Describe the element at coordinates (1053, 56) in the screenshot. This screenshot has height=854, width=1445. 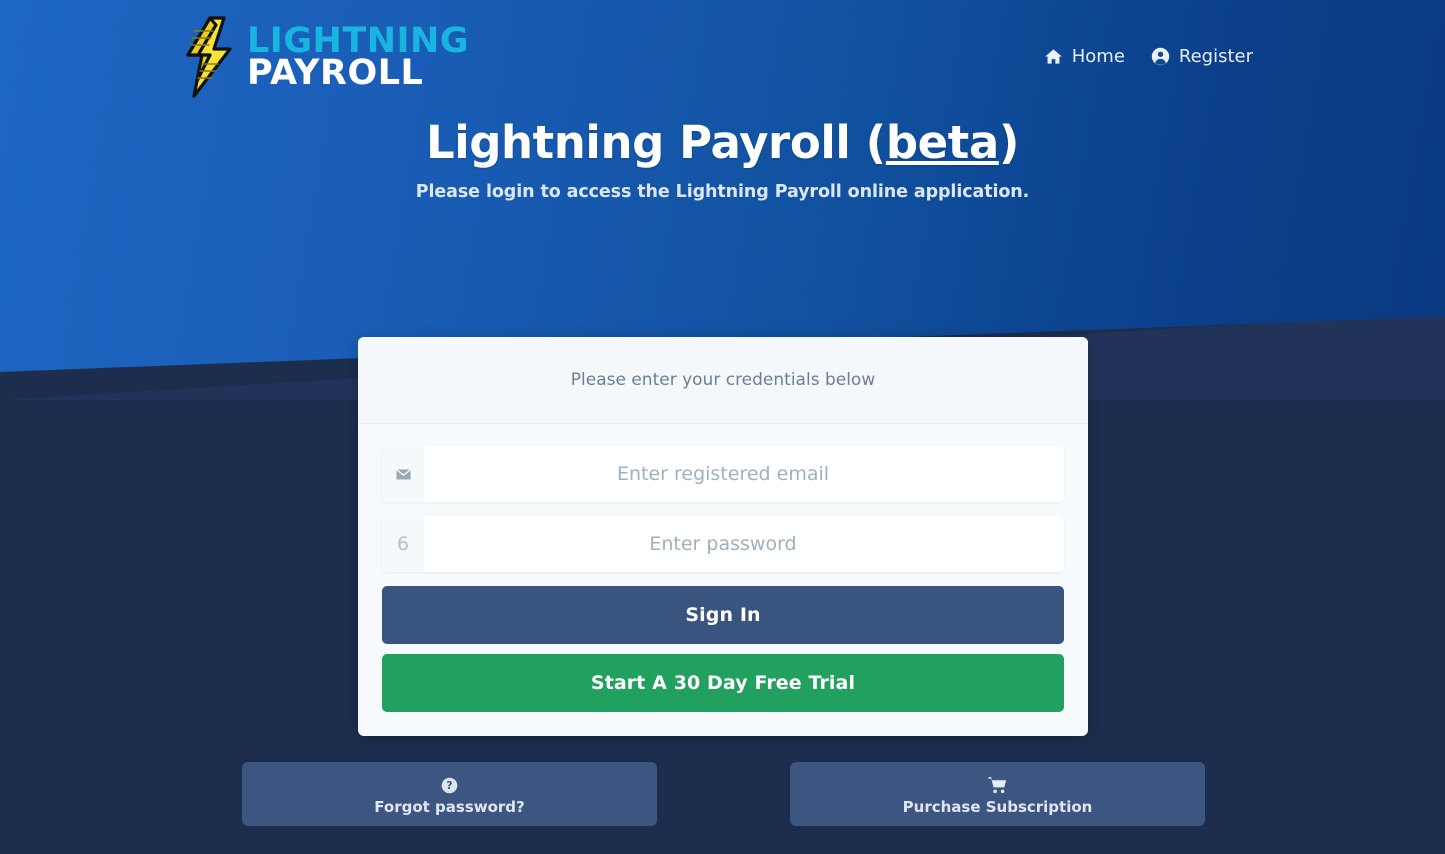
I see `home-icon` at that location.